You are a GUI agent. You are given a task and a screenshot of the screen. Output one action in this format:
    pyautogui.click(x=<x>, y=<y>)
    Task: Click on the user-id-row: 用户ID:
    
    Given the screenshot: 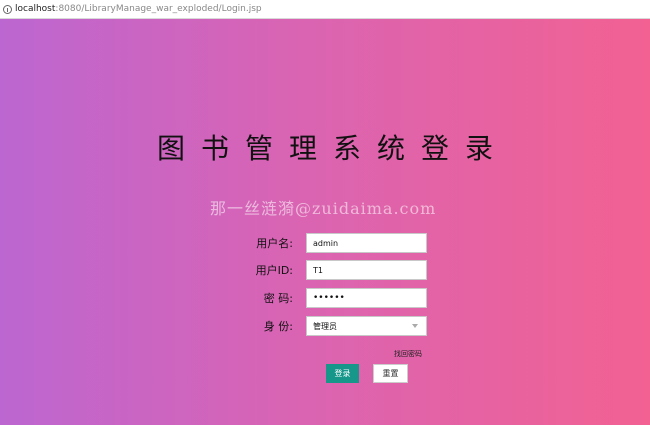 What is the action you would take?
    pyautogui.click(x=325, y=270)
    